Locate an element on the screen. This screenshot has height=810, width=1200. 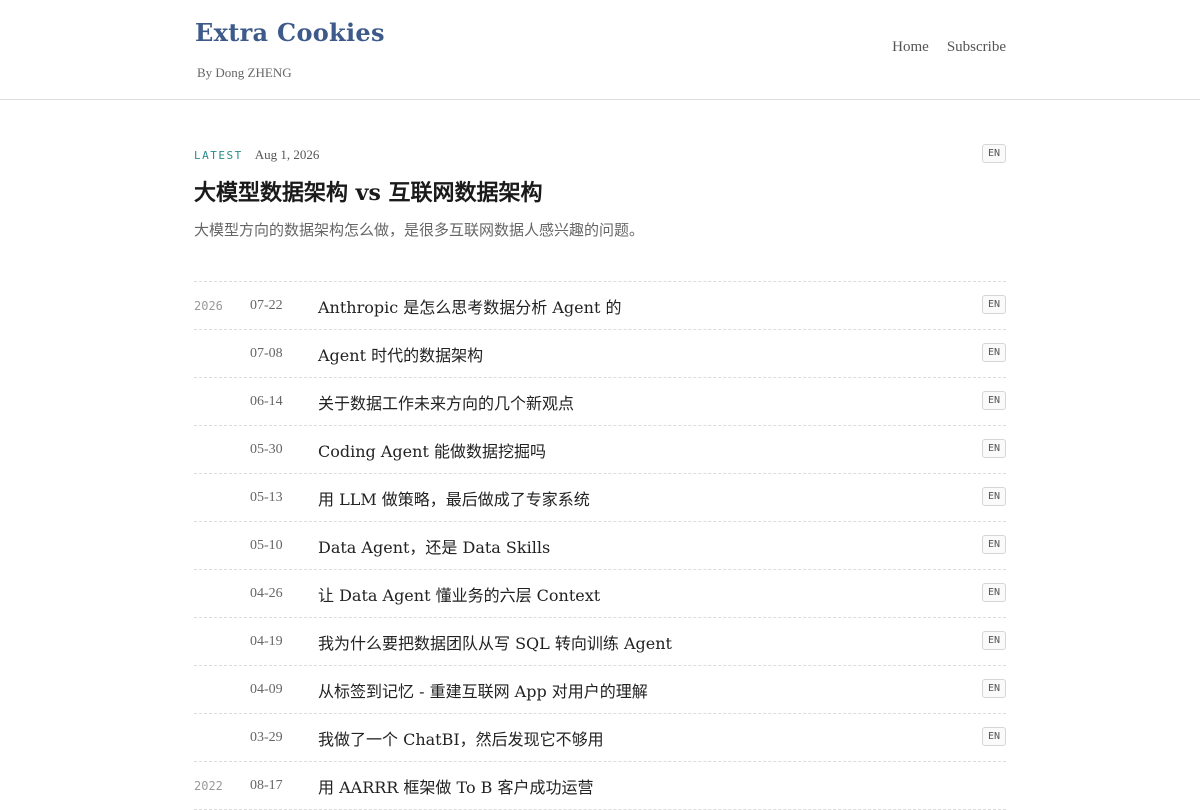
post-date: 05-13 is located at coordinates (266, 497).